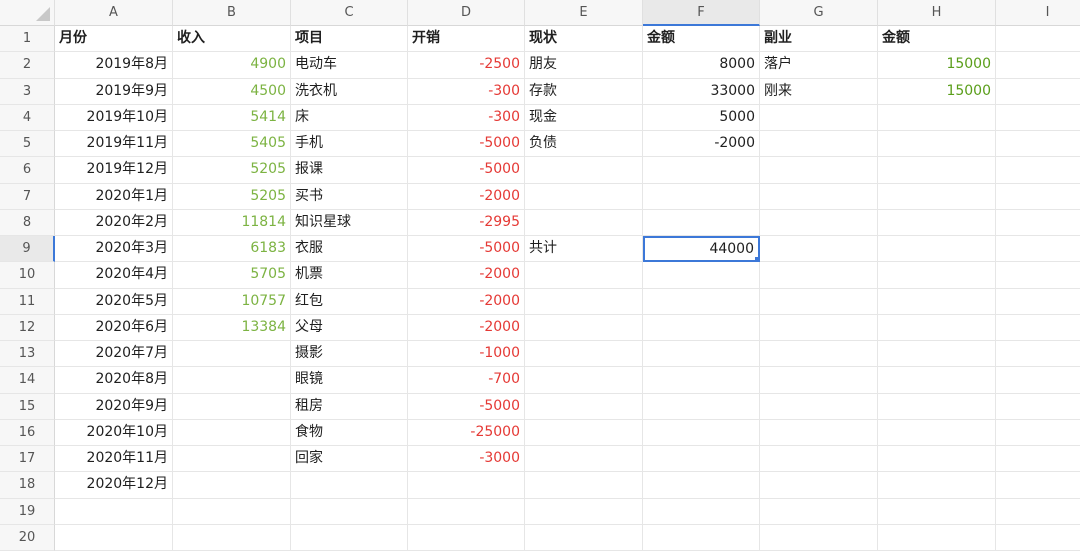 This screenshot has height=551, width=1080. What do you see at coordinates (701, 170) in the screenshot?
I see `cell-f6` at bounding box center [701, 170].